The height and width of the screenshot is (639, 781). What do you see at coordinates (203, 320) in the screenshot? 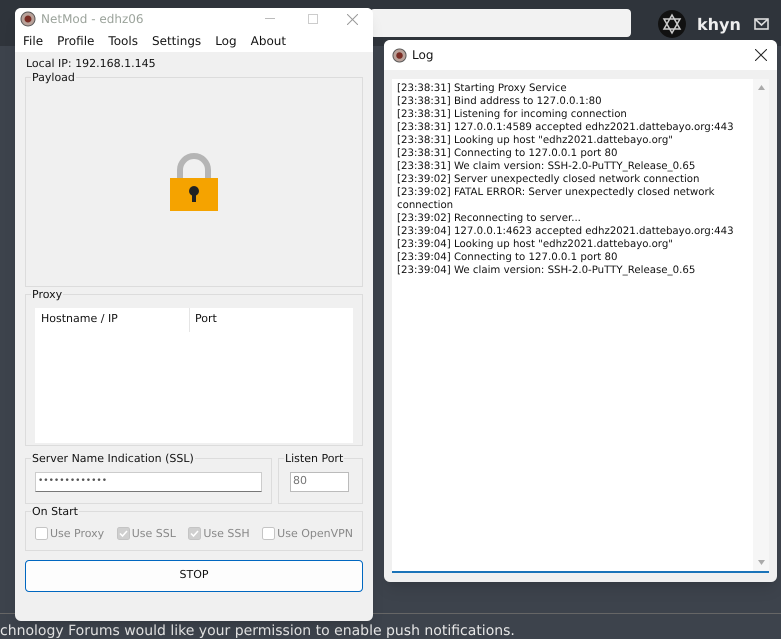
I see `column-header: Port` at bounding box center [203, 320].